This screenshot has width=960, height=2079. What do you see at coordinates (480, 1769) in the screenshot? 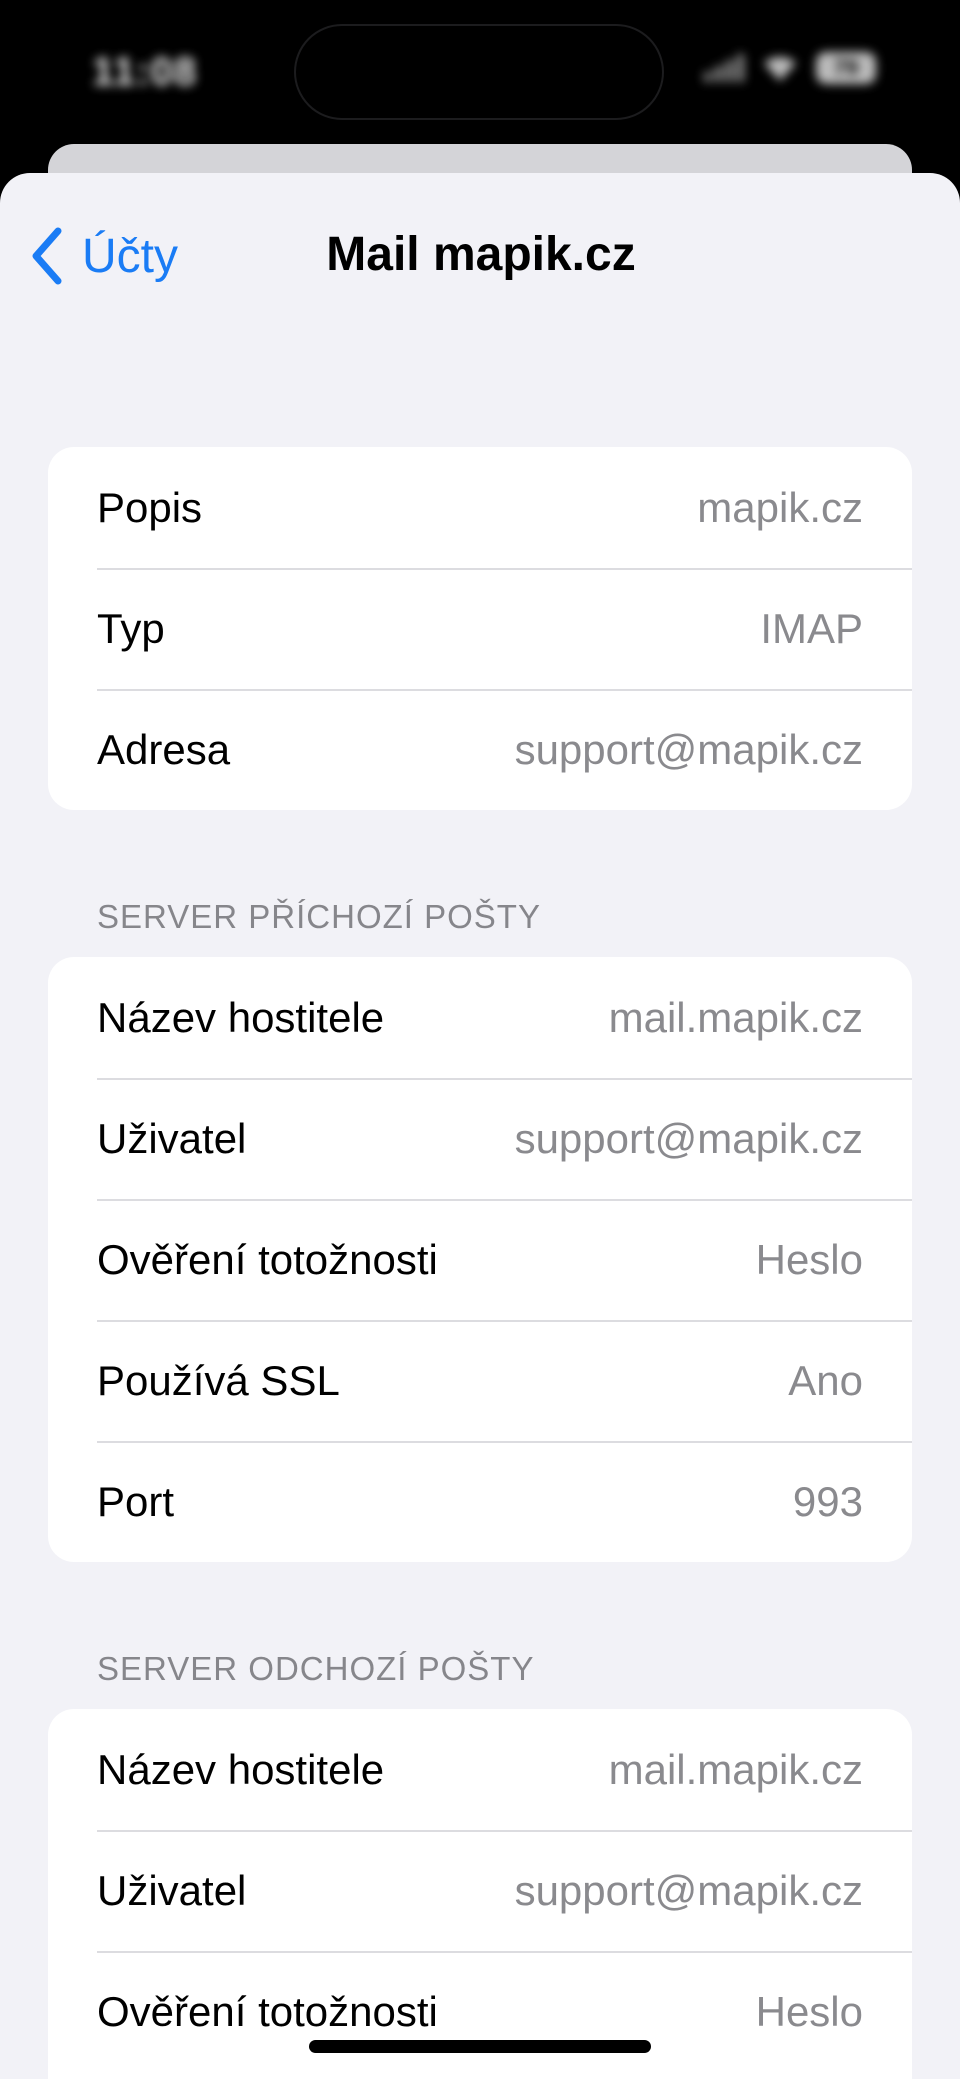
I see `outgoing-hostname-row: Název hostitele mail.mapik.cz` at bounding box center [480, 1769].